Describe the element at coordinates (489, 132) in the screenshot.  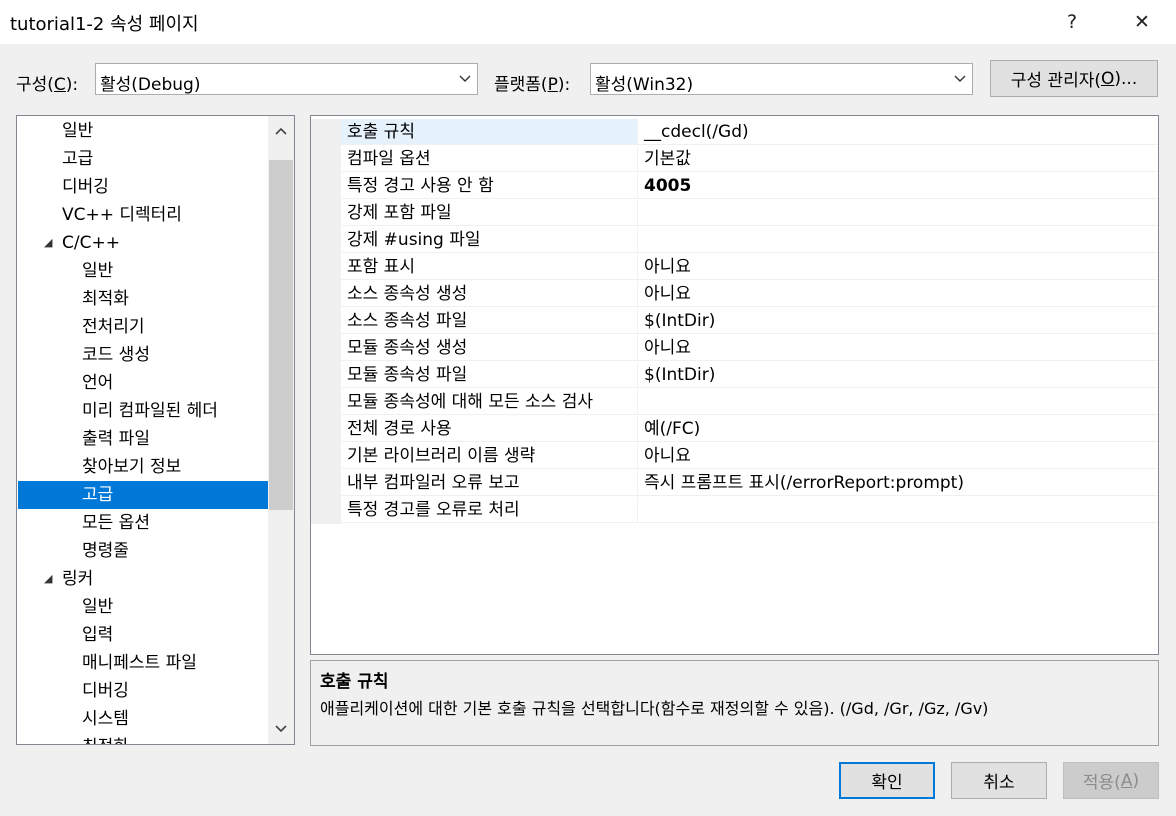
I see `property-name: 호출 규칙` at that location.